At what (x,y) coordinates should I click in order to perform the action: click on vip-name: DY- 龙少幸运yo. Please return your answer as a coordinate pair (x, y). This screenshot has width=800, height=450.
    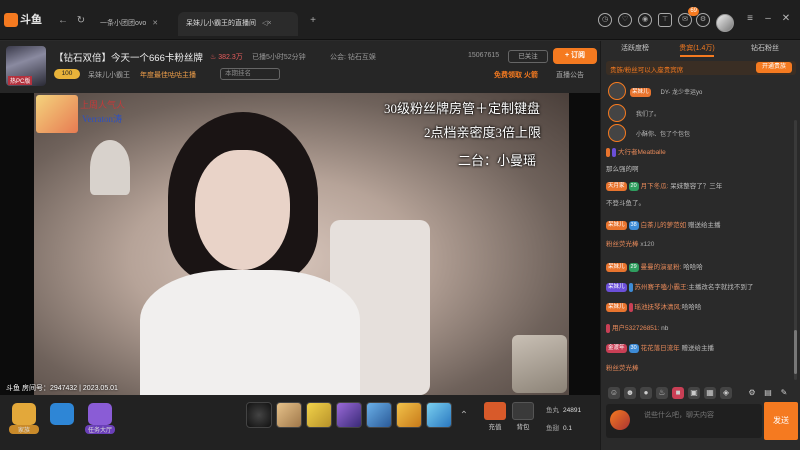
    Looking at the image, I should click on (681, 93).